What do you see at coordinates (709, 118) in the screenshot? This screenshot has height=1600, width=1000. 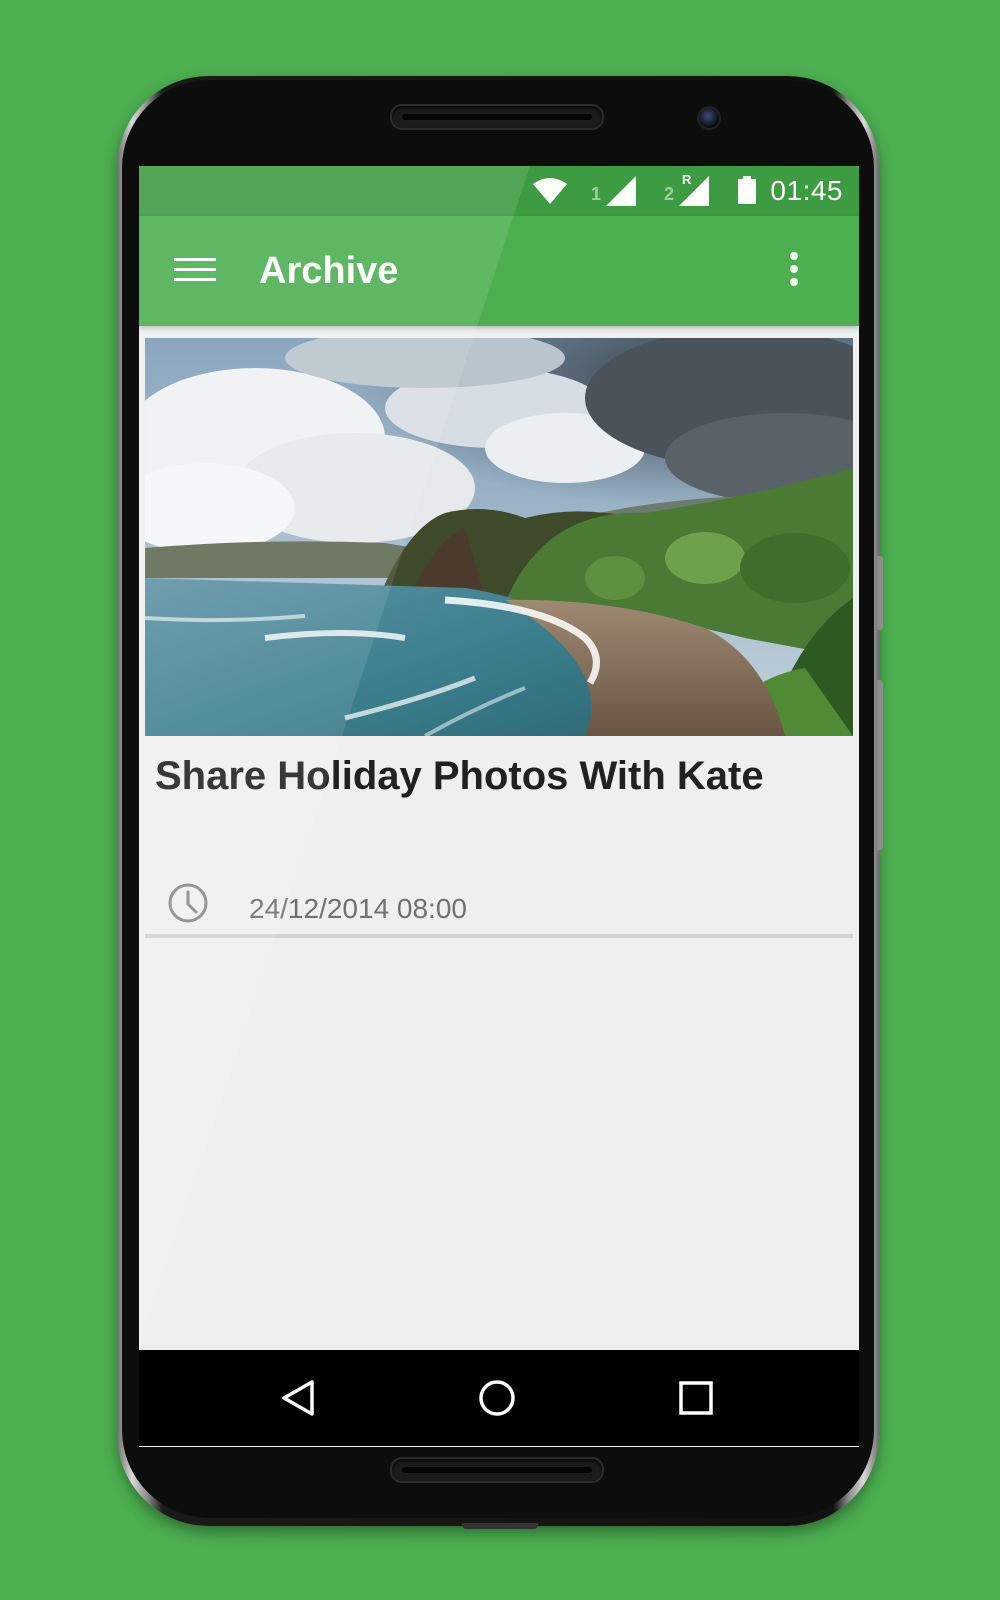 I see `front-camera` at bounding box center [709, 118].